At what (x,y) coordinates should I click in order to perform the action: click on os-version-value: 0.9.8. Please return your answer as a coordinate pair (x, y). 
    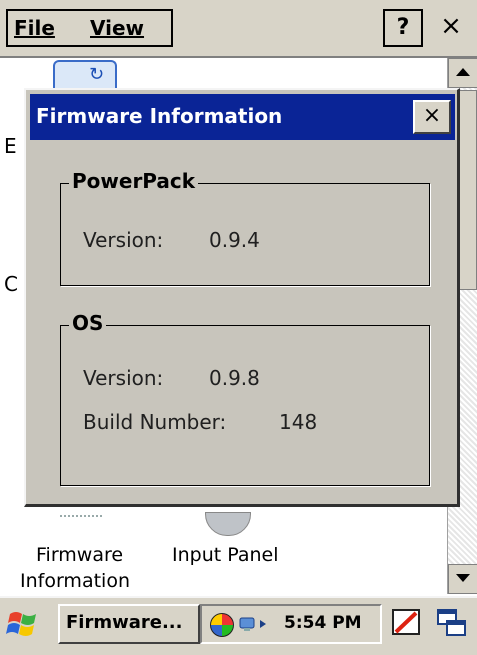
    Looking at the image, I should click on (234, 378).